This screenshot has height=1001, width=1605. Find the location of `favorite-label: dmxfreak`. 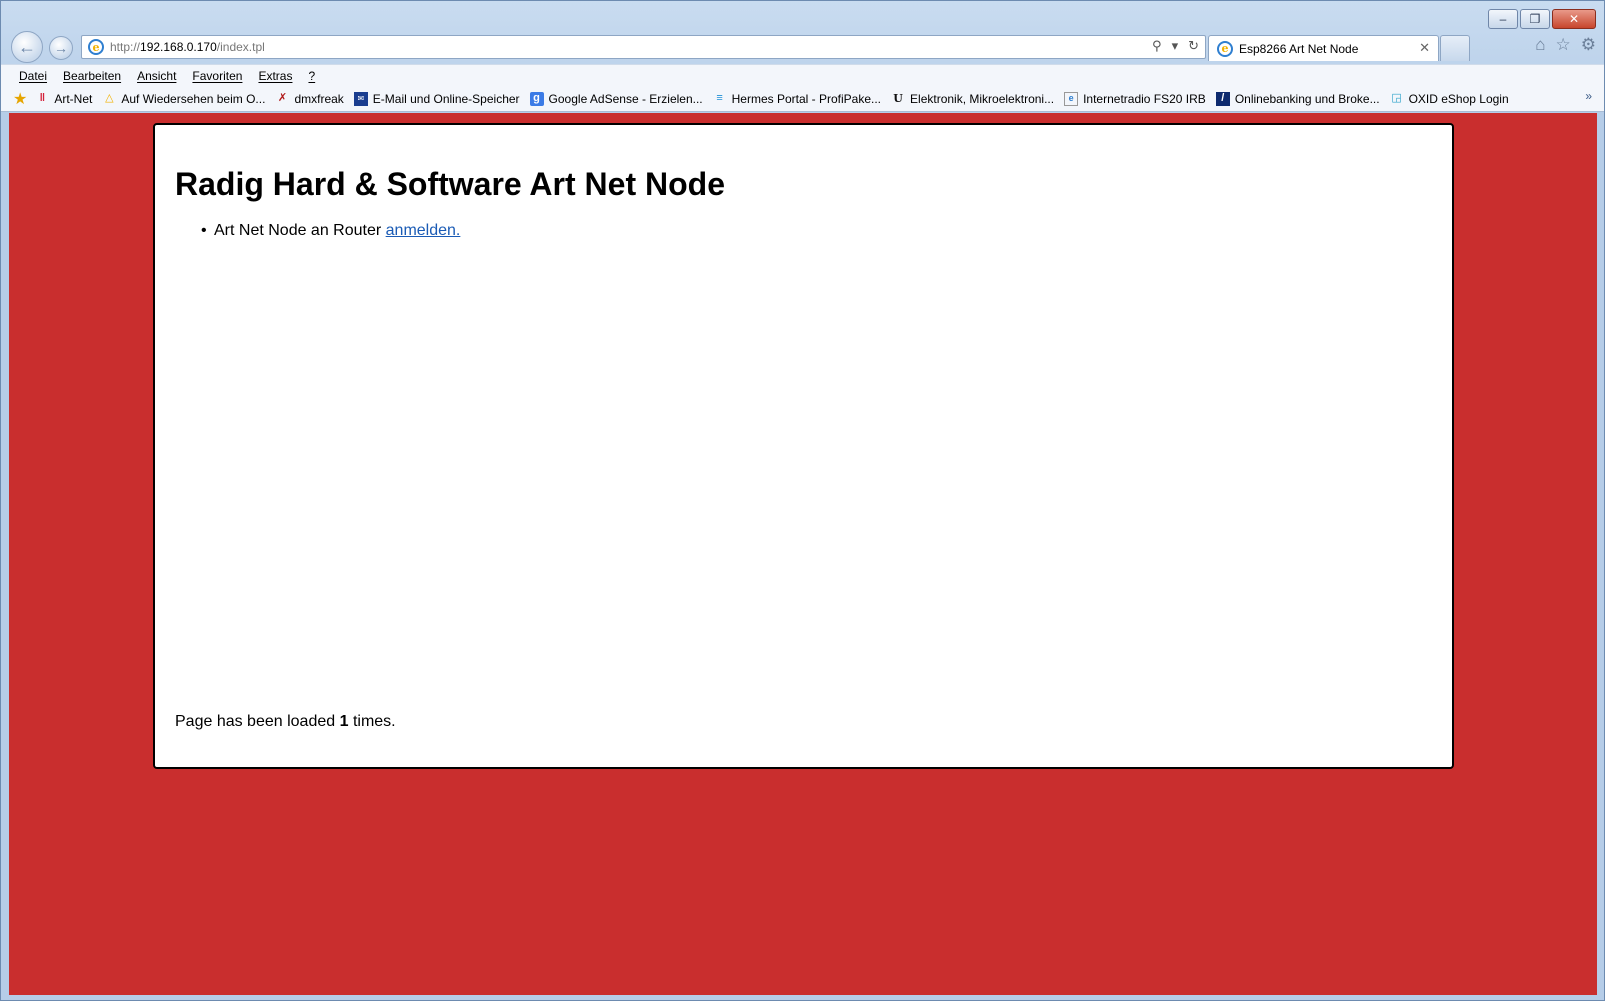

favorite-label: dmxfreak is located at coordinates (319, 98).